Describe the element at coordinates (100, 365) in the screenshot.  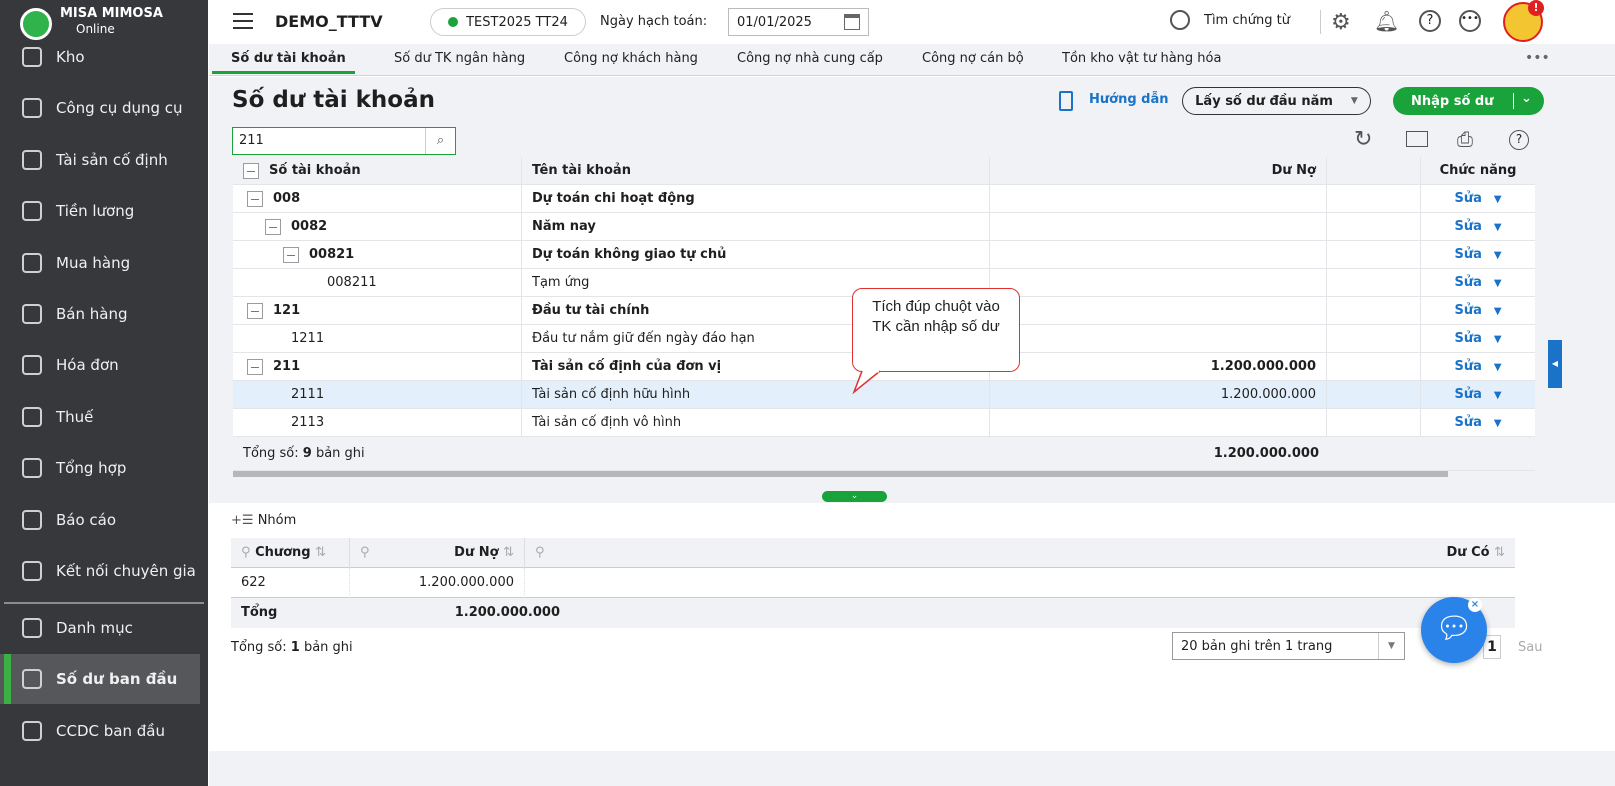
I see `sidebar-item: Hóa đơn` at that location.